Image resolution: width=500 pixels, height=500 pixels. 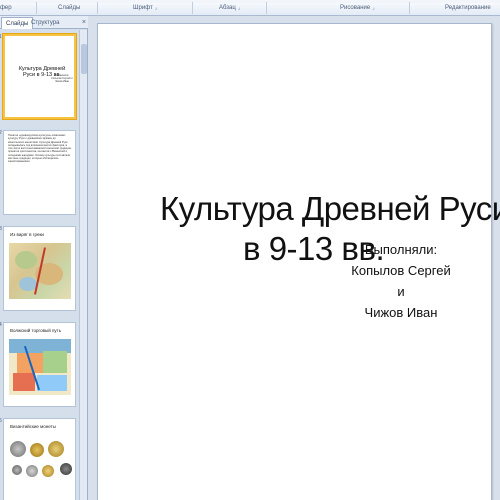 I want to click on thumb-title: Из варяг в греки, so click(x=27, y=234).